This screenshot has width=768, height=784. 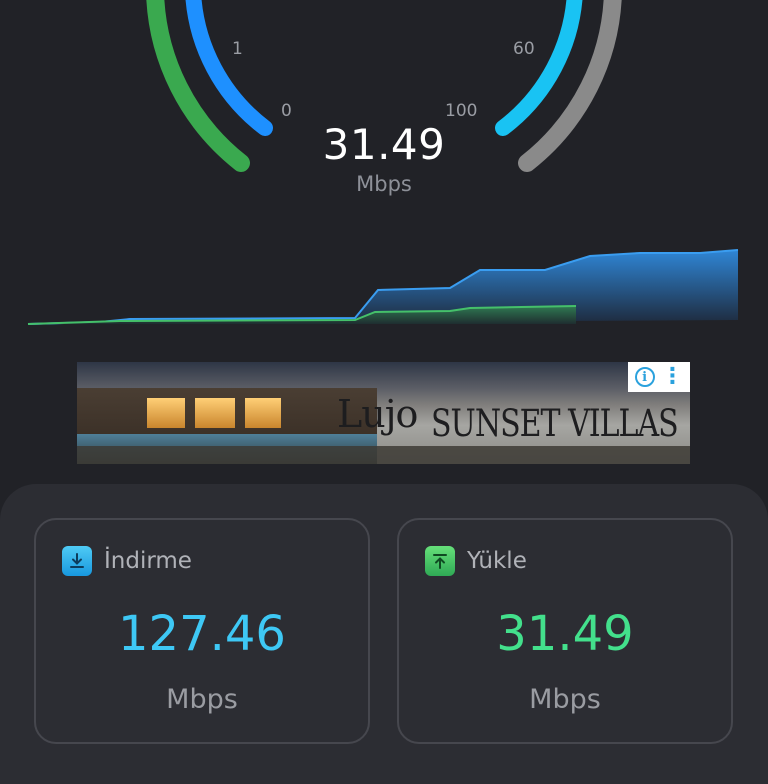 What do you see at coordinates (202, 634) in the screenshot?
I see `download-value: 127.46` at bounding box center [202, 634].